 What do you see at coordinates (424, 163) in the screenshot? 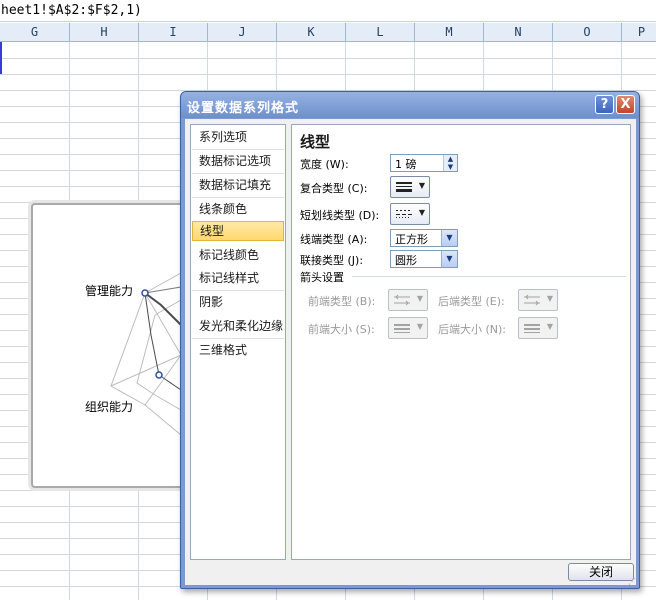
I see `width-spinner: 1 磅 ▲ ▼` at bounding box center [424, 163].